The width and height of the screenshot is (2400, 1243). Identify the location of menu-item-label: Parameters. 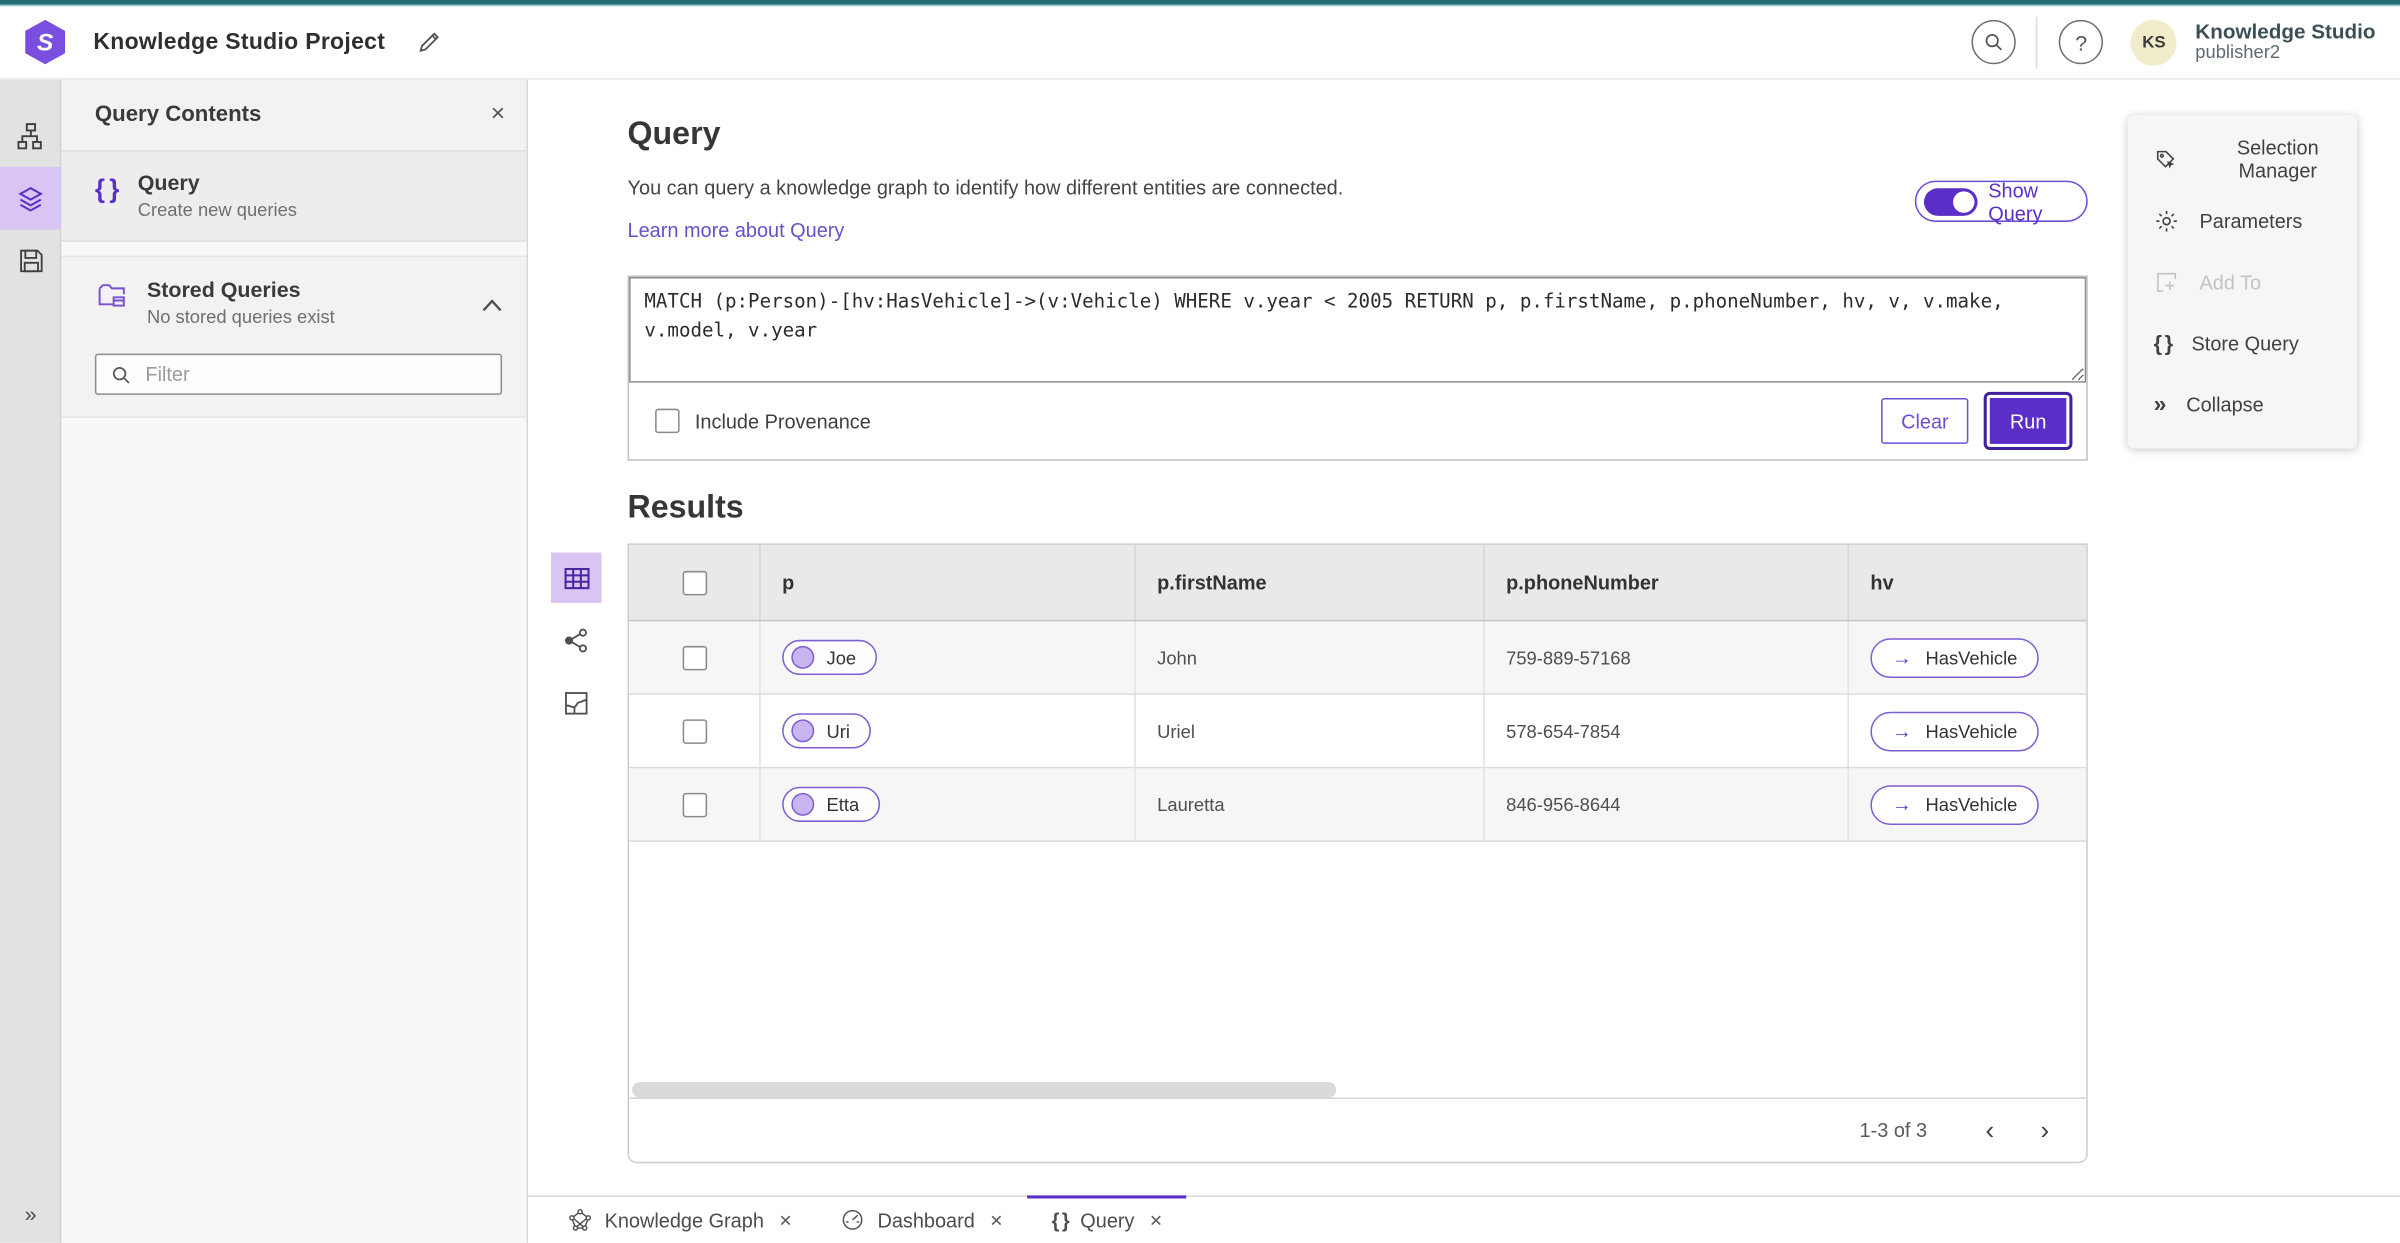
(2251, 220).